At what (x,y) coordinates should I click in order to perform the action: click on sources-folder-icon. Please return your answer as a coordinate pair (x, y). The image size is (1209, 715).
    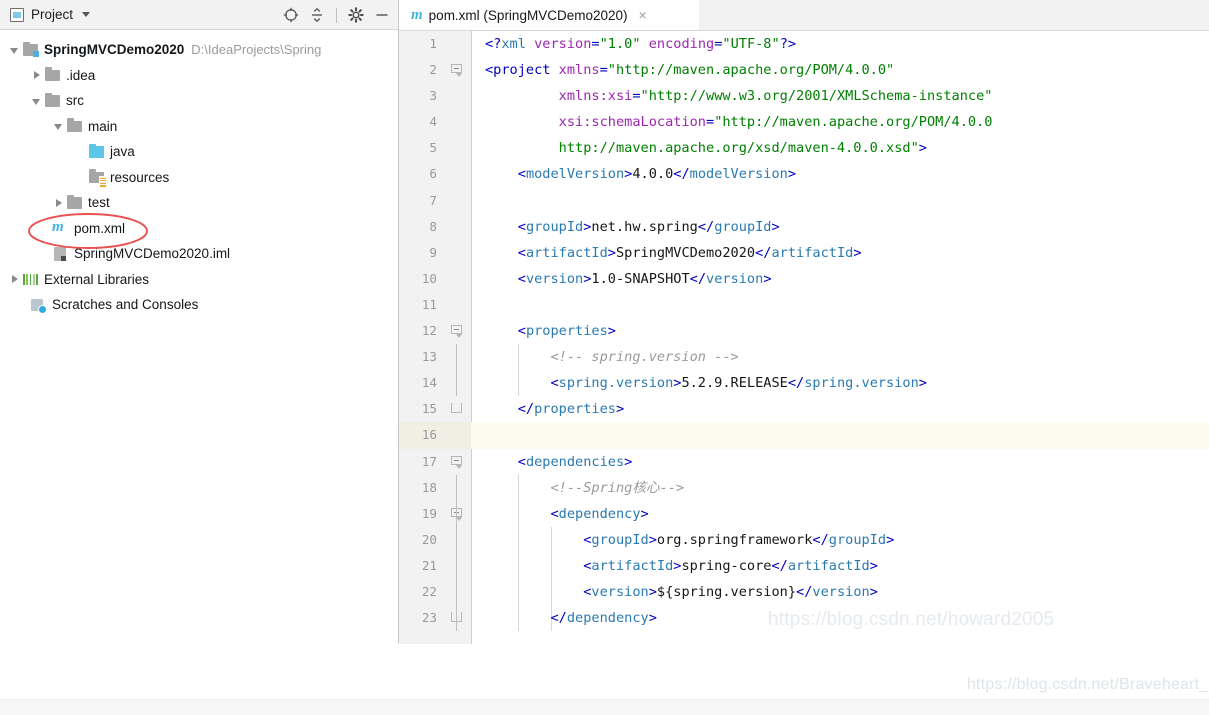
    Looking at the image, I should click on (96, 151).